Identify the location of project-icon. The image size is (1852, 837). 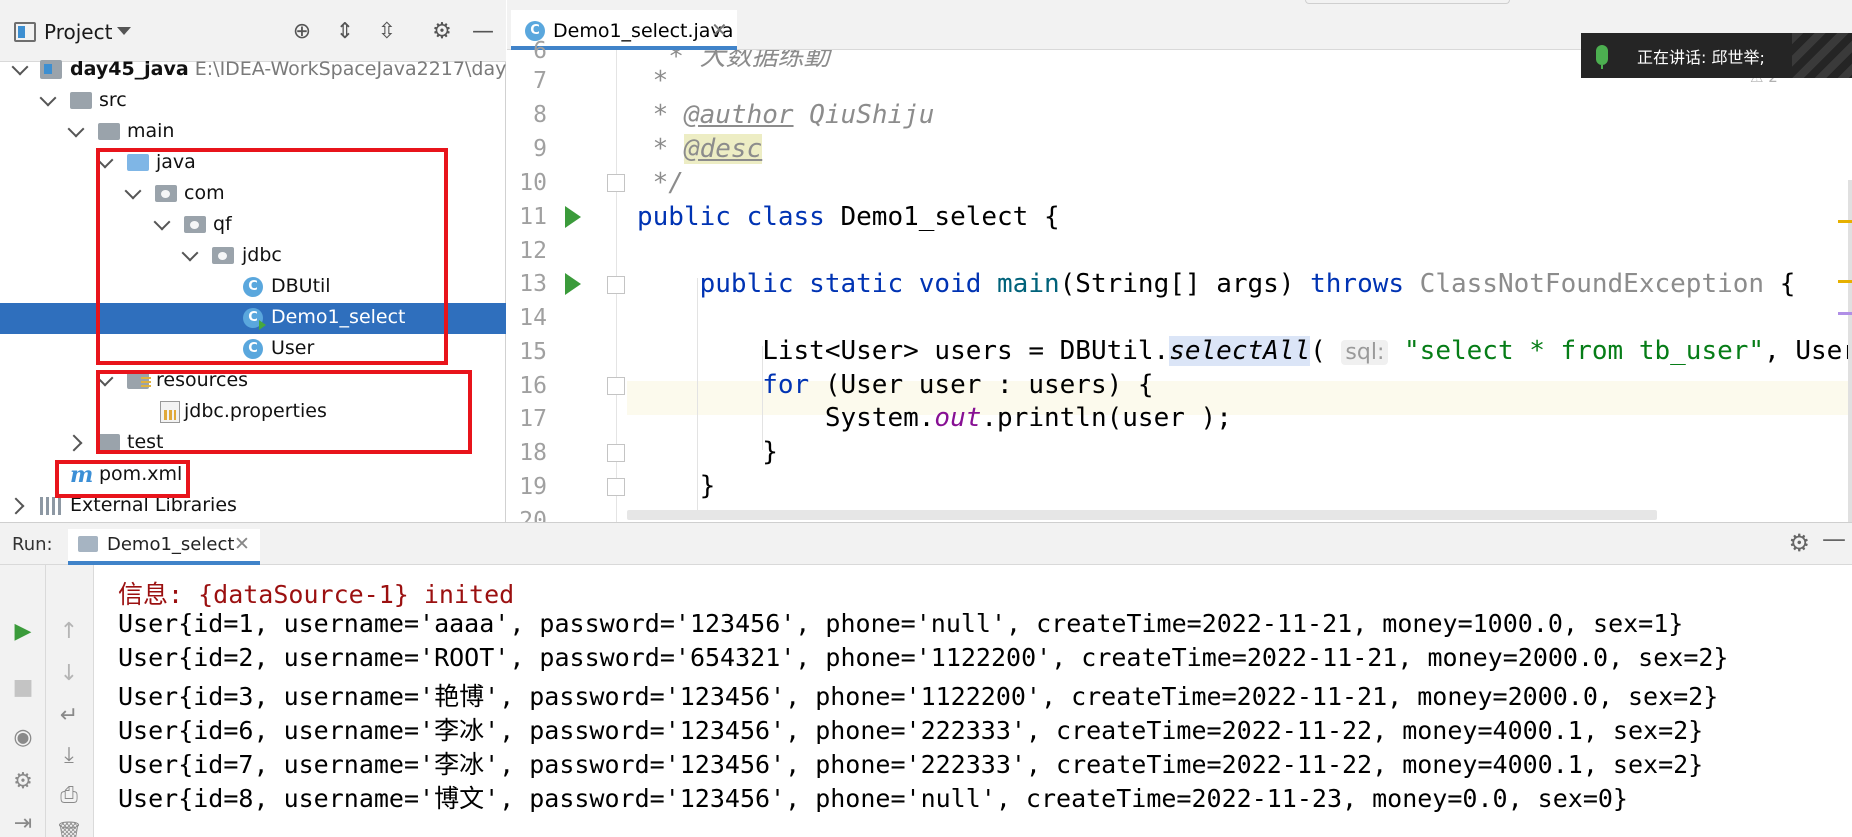
(25, 32).